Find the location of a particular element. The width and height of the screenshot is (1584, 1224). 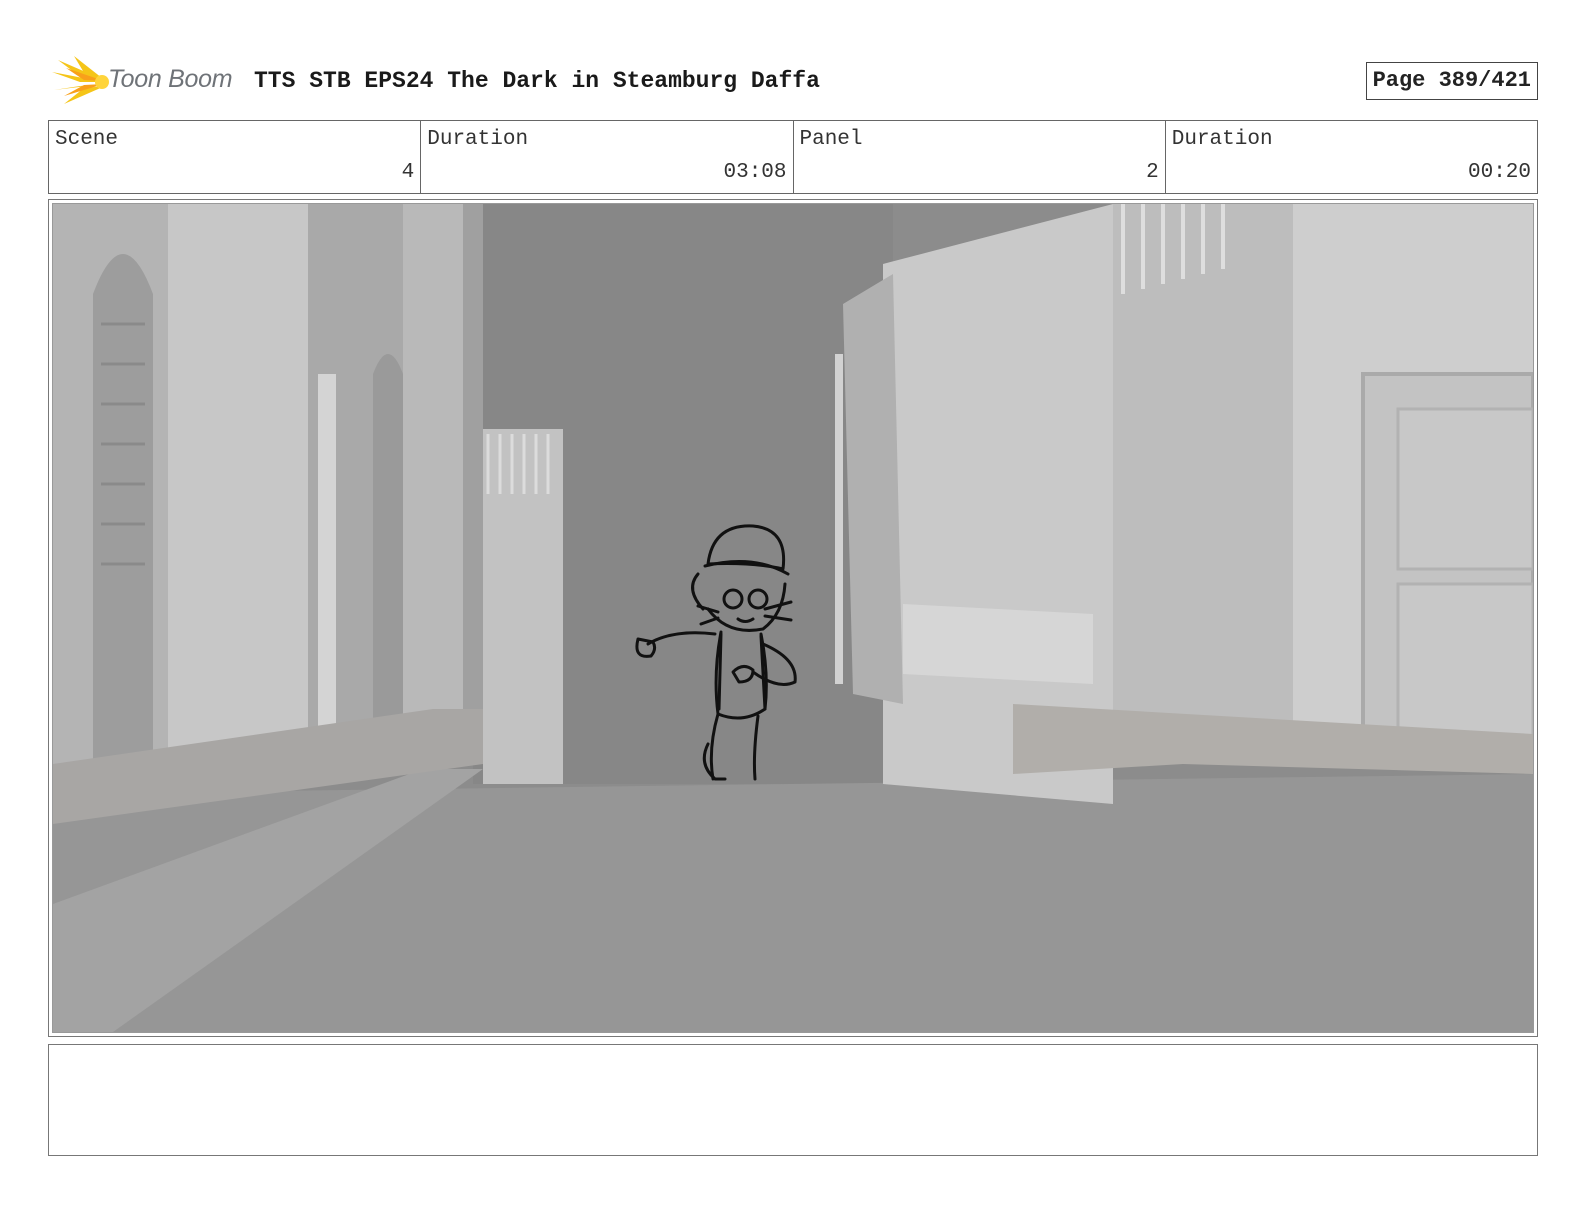

panel-notes-box is located at coordinates (793, 1100).